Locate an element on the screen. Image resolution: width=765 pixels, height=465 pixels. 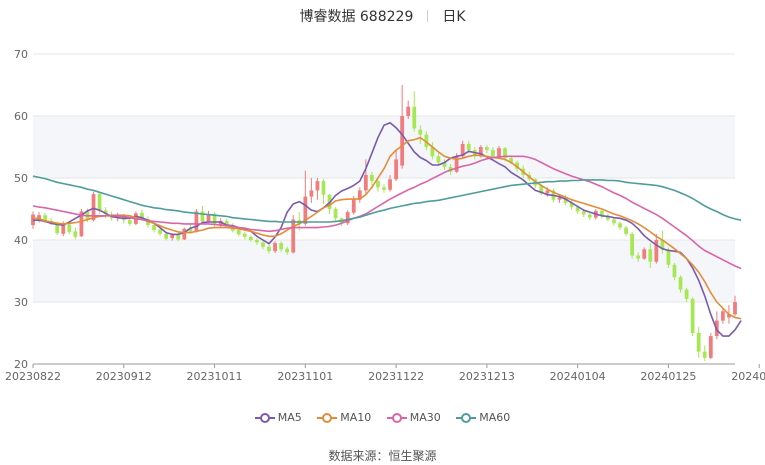
y-tick-label: 40 is located at coordinates (21, 240).